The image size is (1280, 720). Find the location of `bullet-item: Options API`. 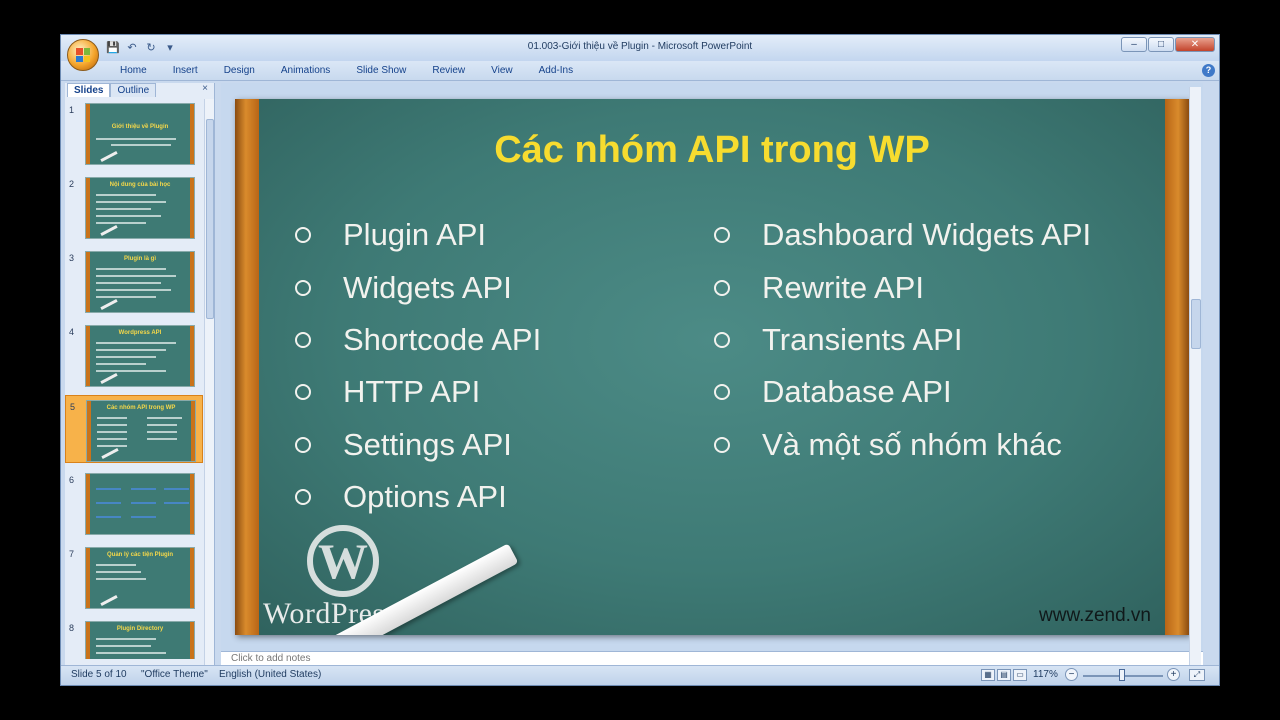

bullet-item: Options API is located at coordinates (416, 497).